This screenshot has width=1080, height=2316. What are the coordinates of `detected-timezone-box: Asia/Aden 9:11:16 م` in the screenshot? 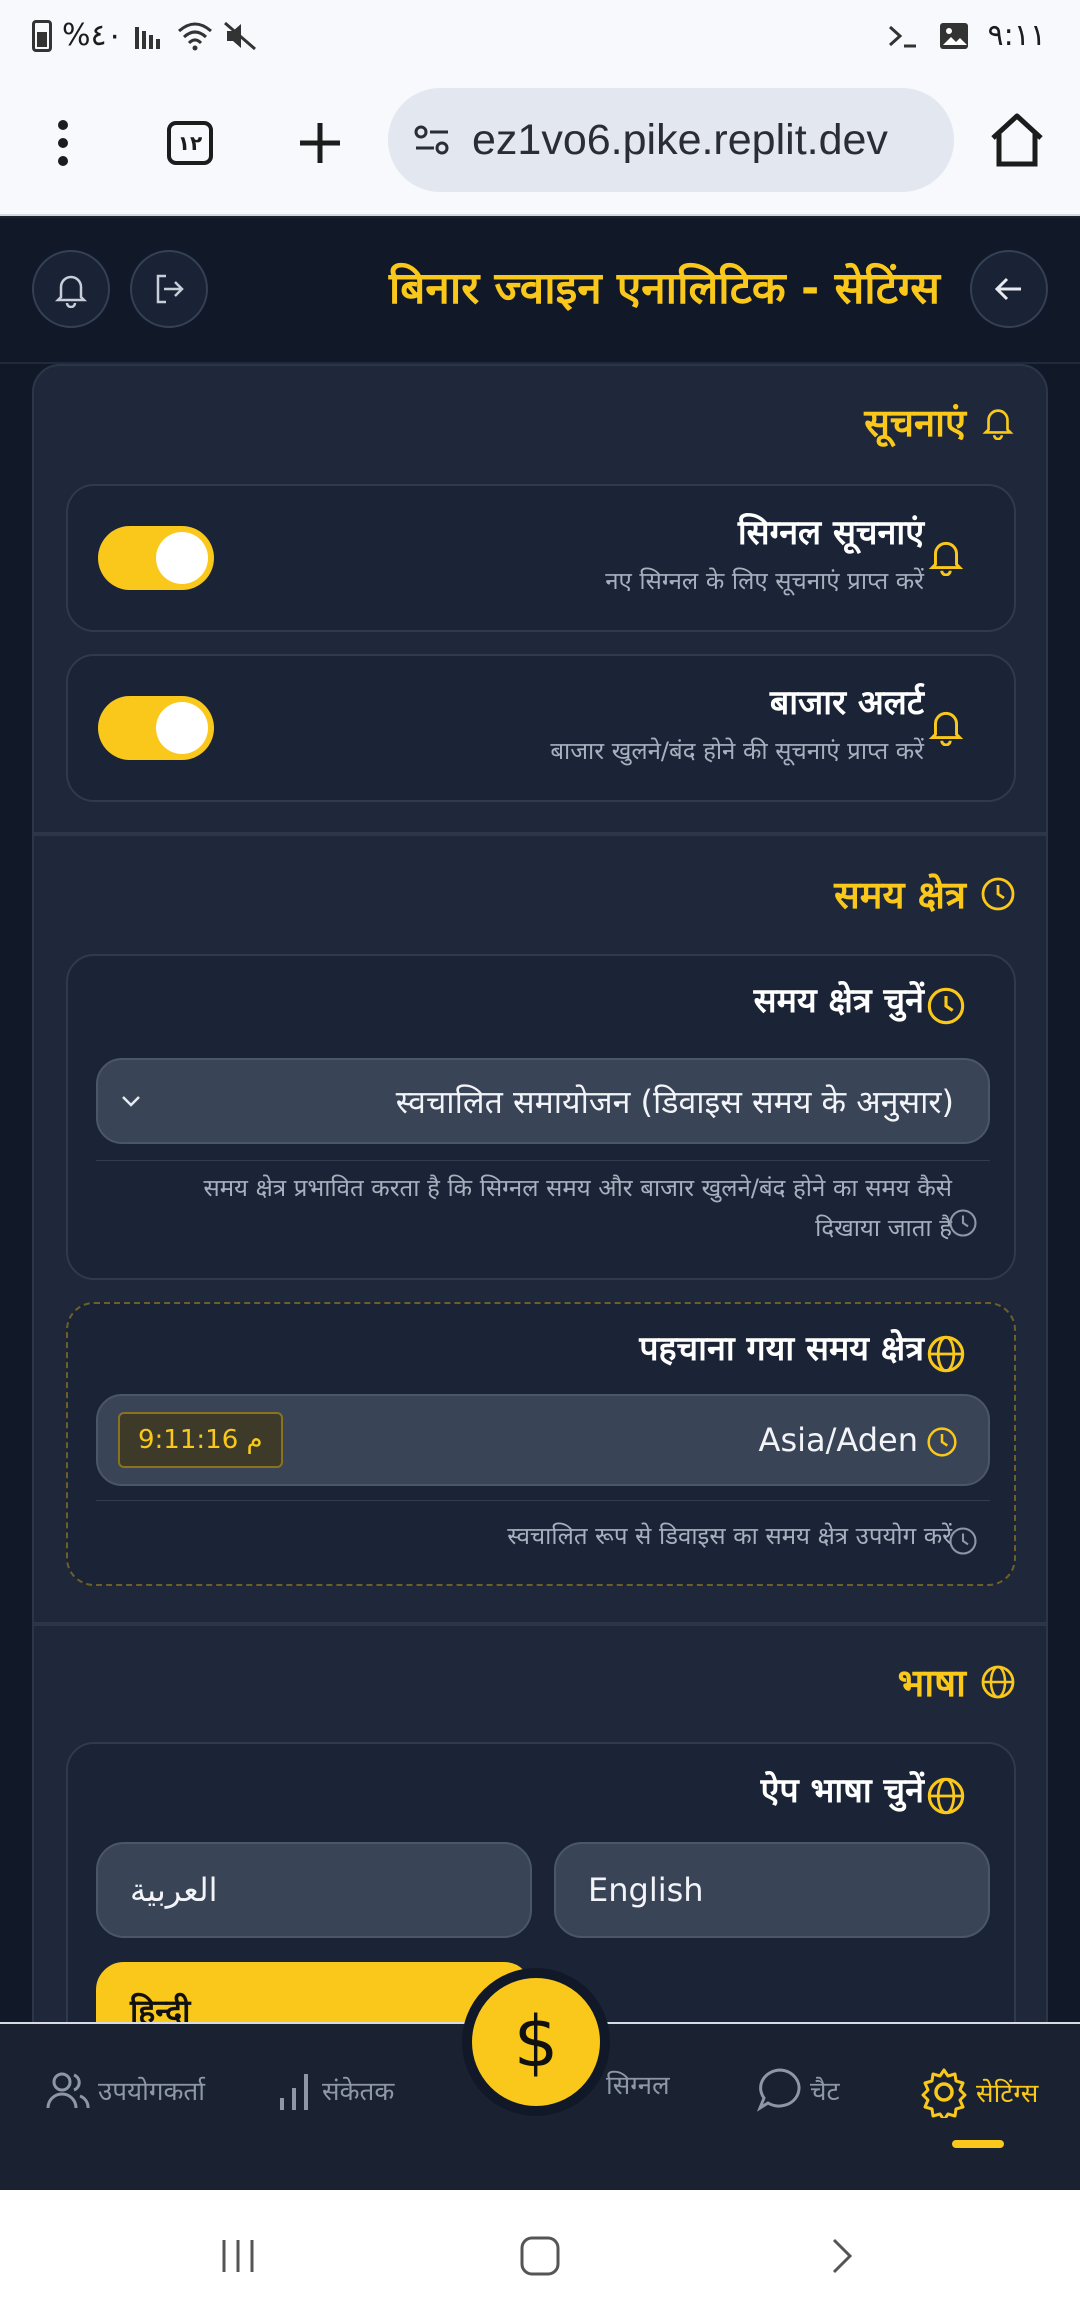 It's located at (543, 1440).